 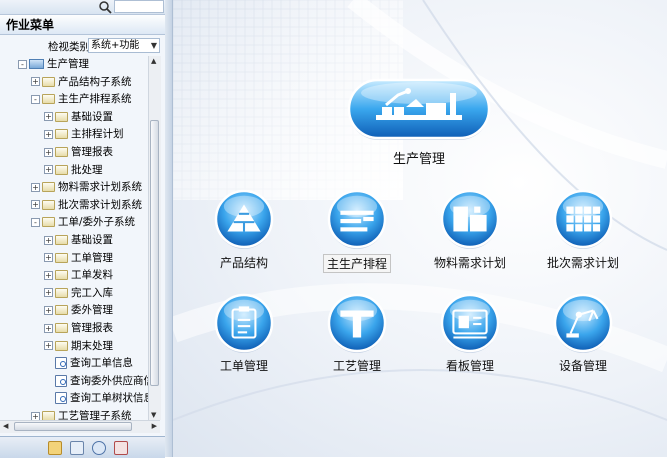 I want to click on tree-node-label: 物料需求计划系统, so click(x=100, y=187).